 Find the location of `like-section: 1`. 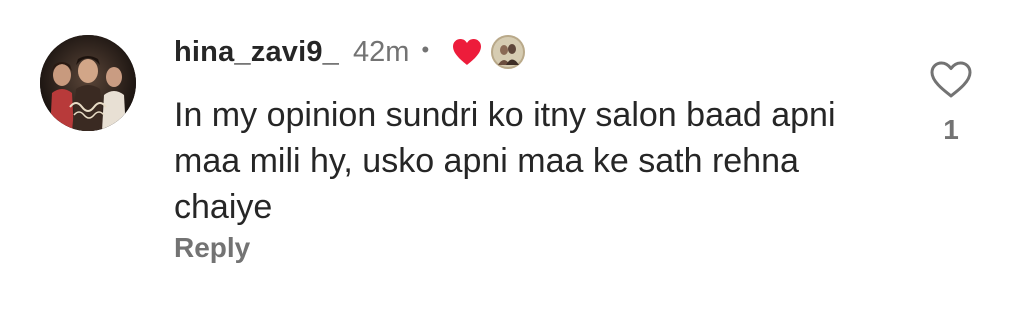

like-section: 1 is located at coordinates (951, 103).